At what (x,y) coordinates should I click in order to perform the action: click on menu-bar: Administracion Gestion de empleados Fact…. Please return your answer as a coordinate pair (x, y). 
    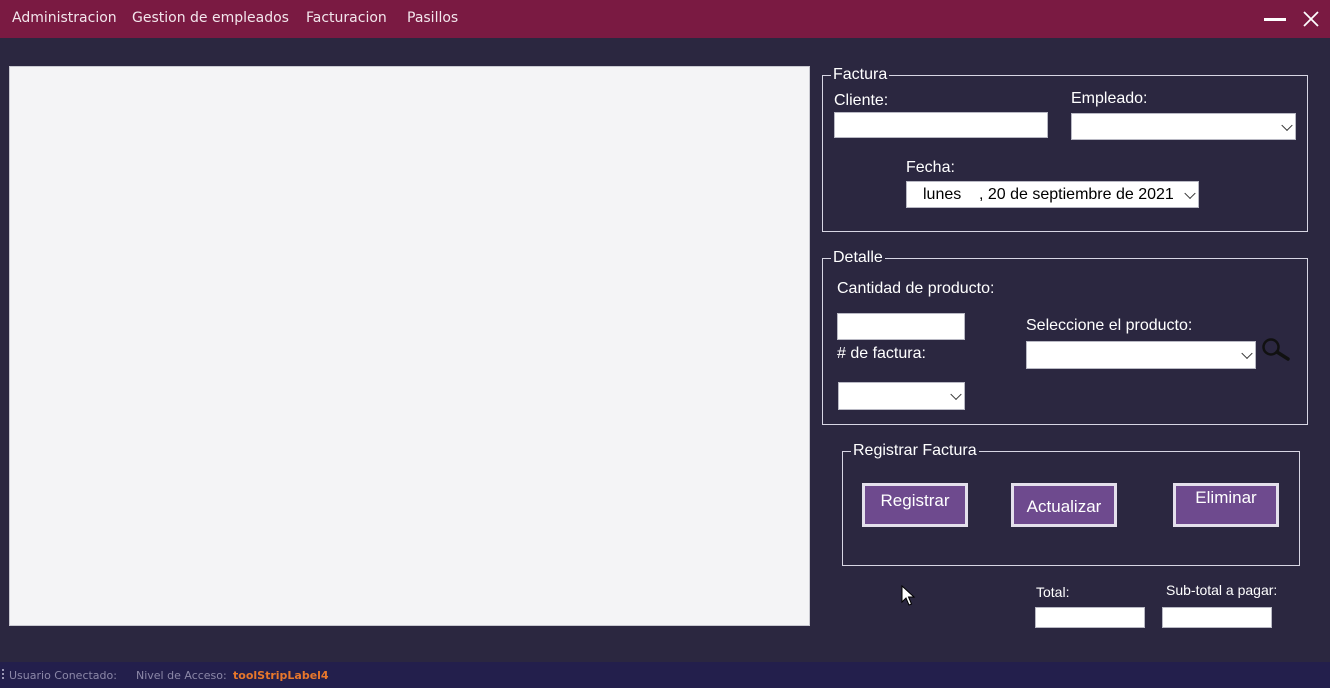
    Looking at the image, I should click on (665, 19).